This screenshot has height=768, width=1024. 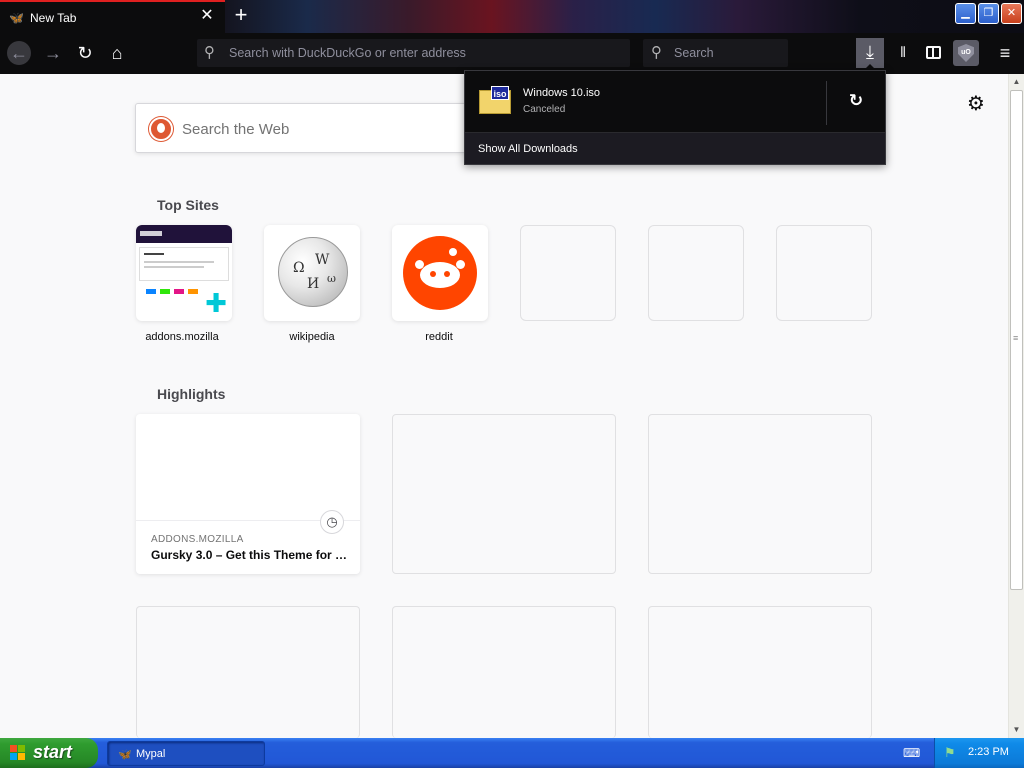 I want to click on ublock-origin-icon: uO, so click(x=966, y=53).